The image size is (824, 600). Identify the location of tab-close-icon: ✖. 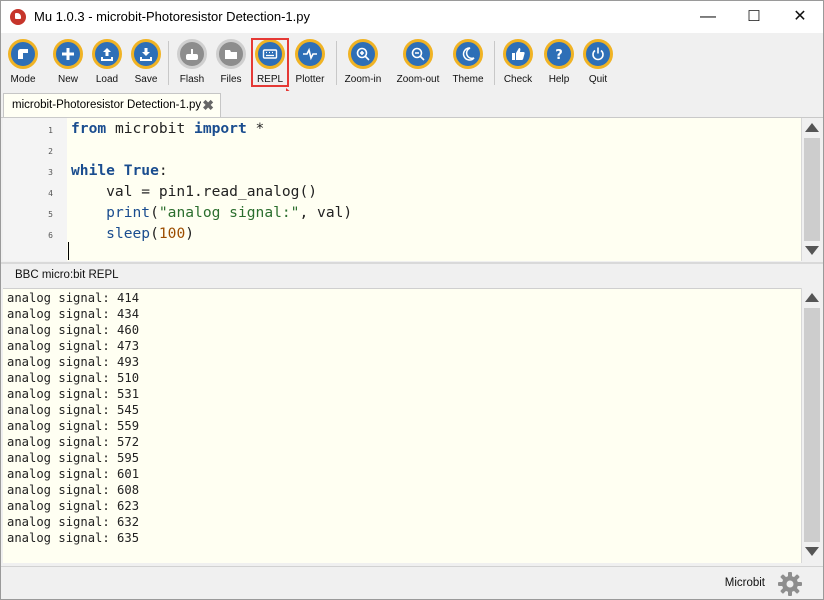
(208, 105).